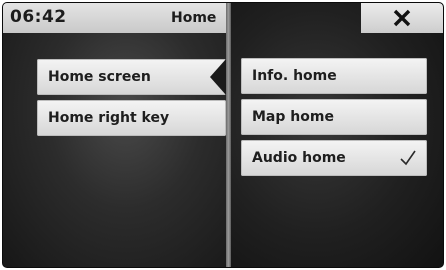 Image resolution: width=446 pixels, height=270 pixels. Describe the element at coordinates (109, 118) in the screenshot. I see `menu-item-label: Home right key` at that location.